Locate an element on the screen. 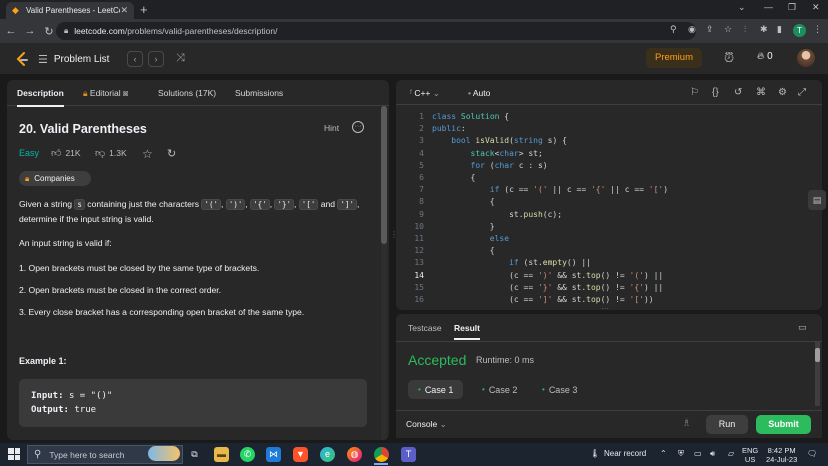 The height and width of the screenshot is (466, 828). share-link-icon: ↻ is located at coordinates (173, 153).